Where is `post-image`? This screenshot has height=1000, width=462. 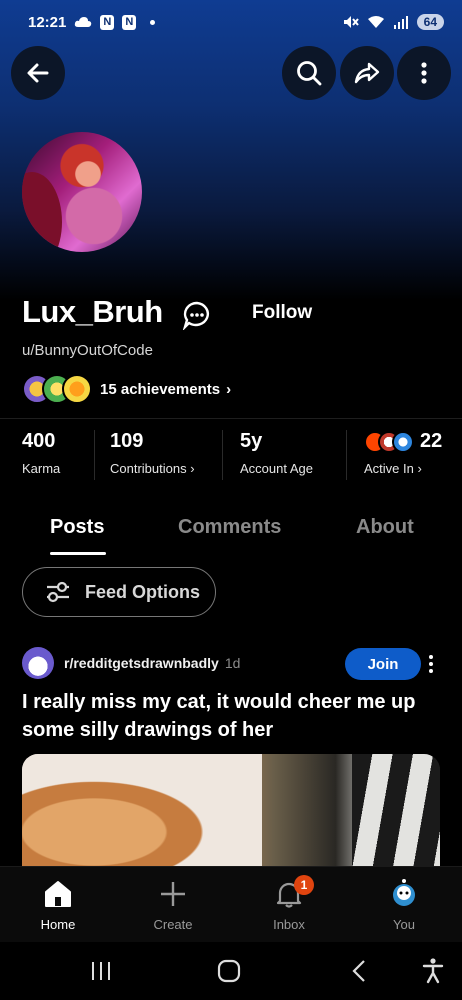 post-image is located at coordinates (231, 819).